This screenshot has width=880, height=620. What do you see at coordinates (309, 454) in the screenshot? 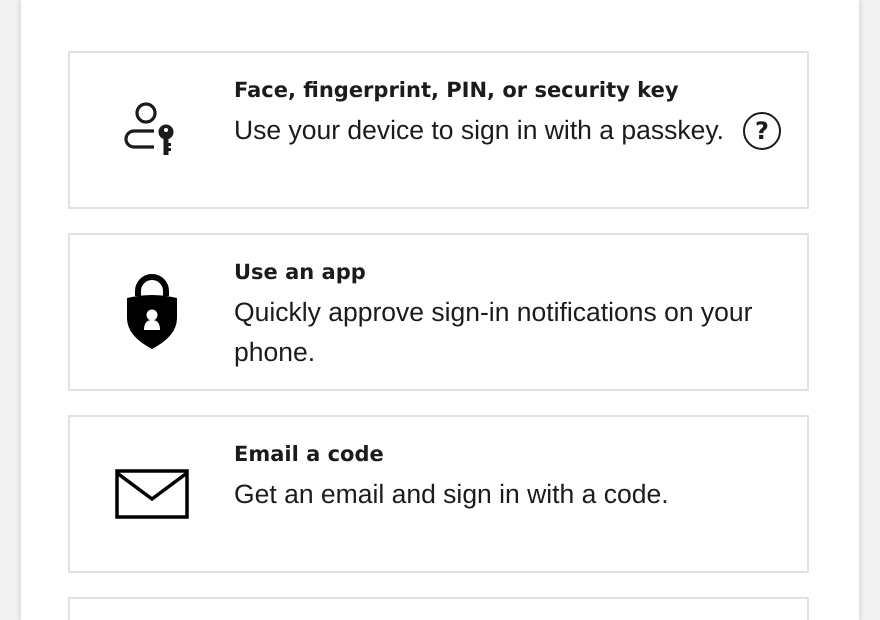
I see `option-title: Email a code` at bounding box center [309, 454].